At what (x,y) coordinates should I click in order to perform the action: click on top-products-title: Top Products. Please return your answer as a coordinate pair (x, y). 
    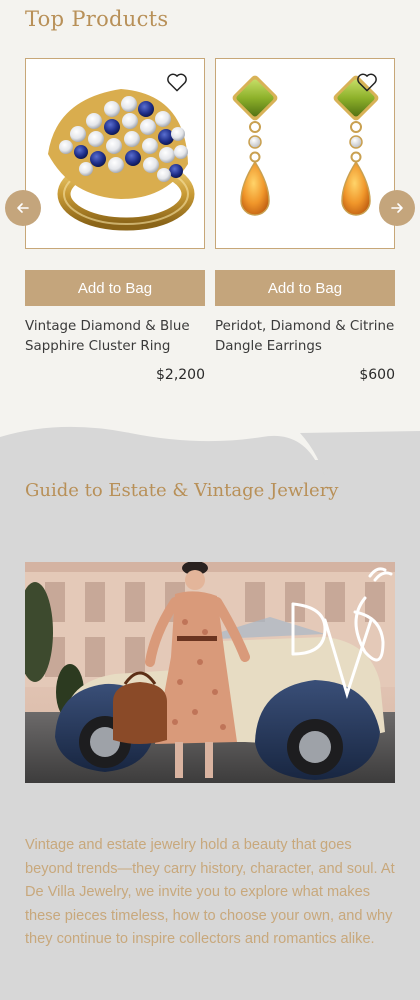
    Looking at the image, I should click on (97, 19).